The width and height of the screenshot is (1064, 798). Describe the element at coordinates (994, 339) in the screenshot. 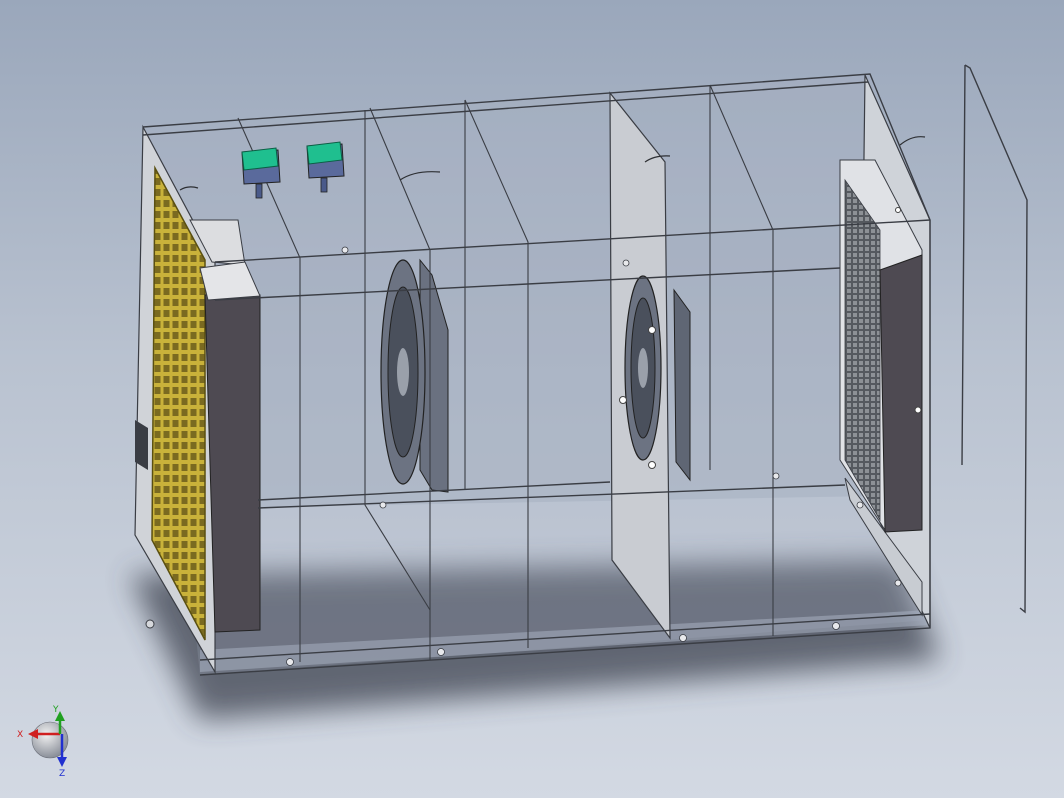

I see `detached-side-panel` at that location.